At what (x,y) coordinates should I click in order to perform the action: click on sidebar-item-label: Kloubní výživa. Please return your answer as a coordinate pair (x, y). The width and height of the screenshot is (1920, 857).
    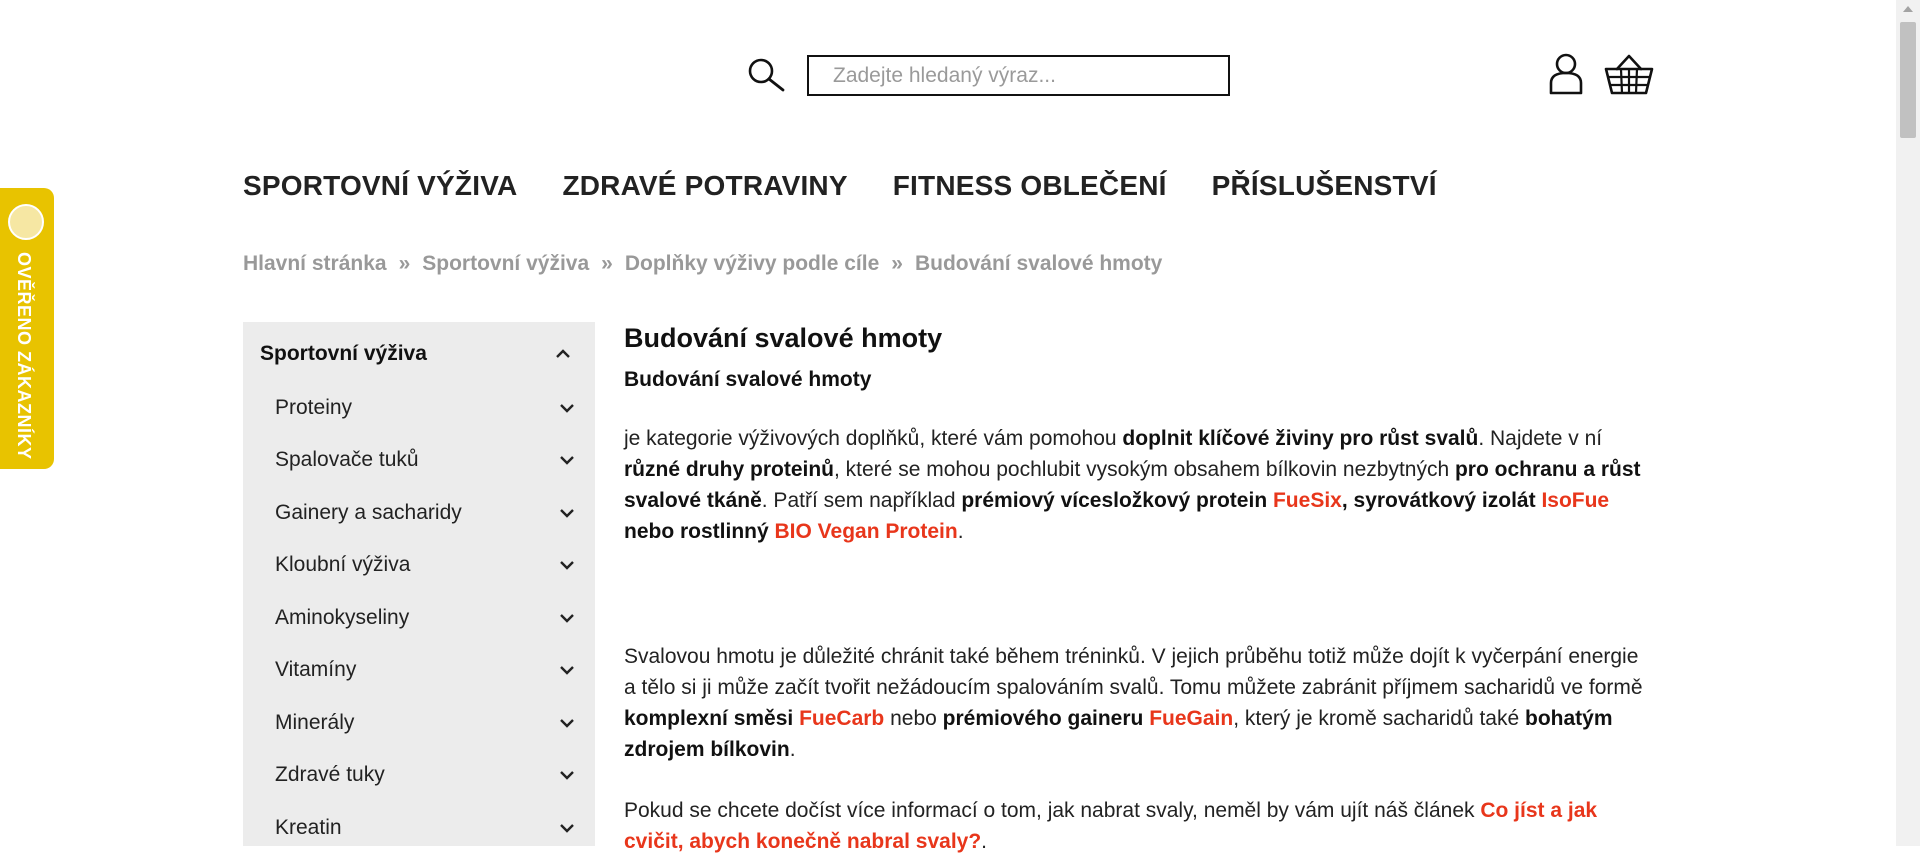
    Looking at the image, I should click on (343, 564).